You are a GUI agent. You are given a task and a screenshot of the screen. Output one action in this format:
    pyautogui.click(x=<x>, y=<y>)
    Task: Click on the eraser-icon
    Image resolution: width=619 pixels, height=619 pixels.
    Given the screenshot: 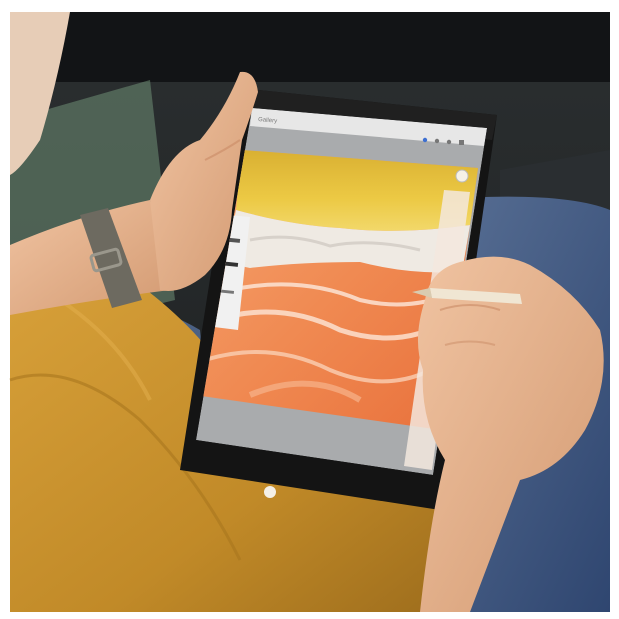 What is the action you would take?
    pyautogui.click(x=449, y=142)
    